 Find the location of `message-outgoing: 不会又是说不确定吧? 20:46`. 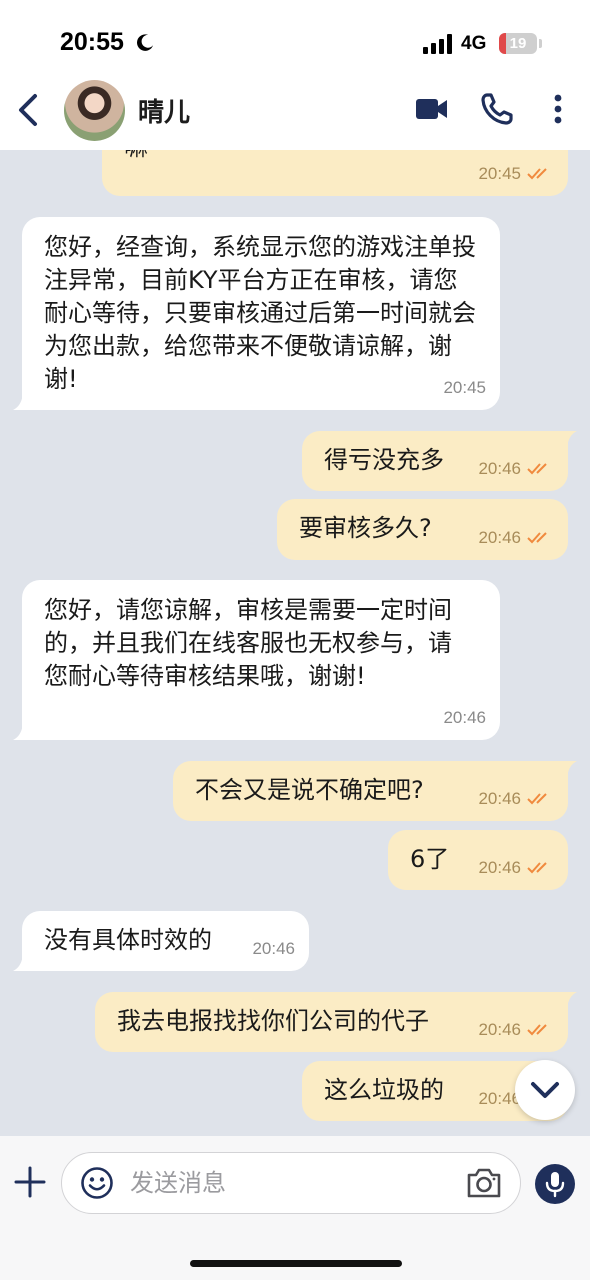

message-outgoing: 不会又是说不确定吧? 20:46 is located at coordinates (375, 791).